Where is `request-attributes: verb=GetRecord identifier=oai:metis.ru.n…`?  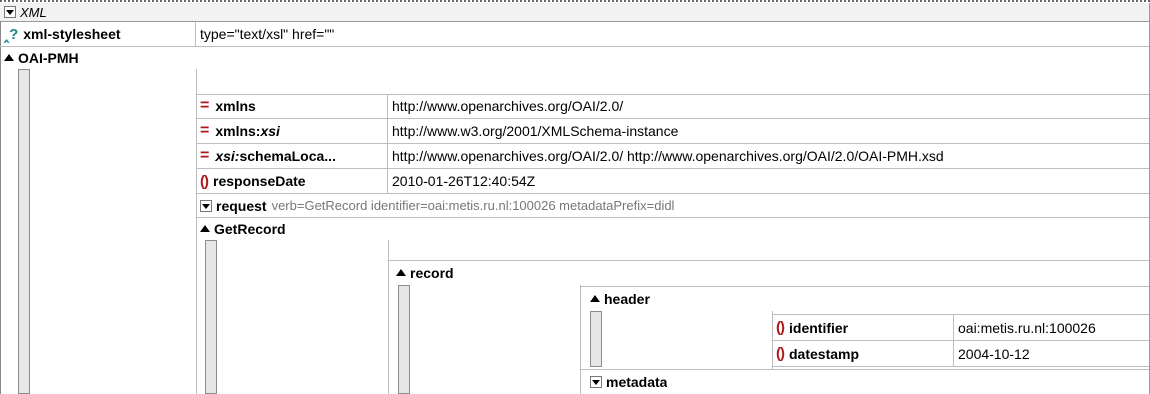 request-attributes: verb=GetRecord identifier=oai:metis.ru.n… is located at coordinates (473, 205).